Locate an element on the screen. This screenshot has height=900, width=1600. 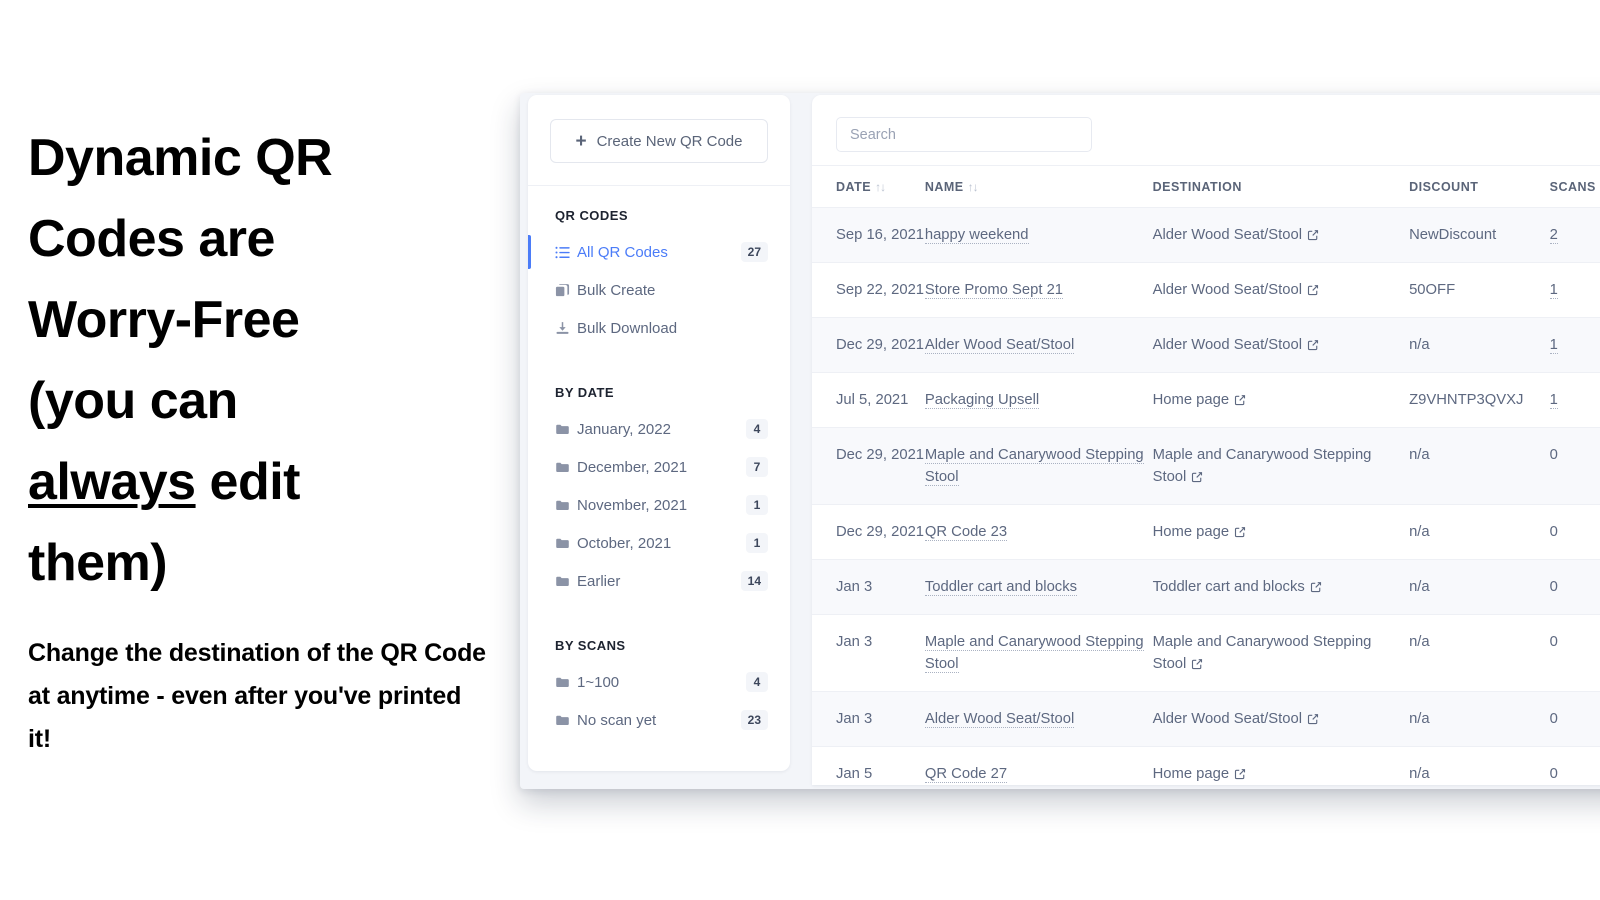
cell-name: happy weekend is located at coordinates (1038, 235).